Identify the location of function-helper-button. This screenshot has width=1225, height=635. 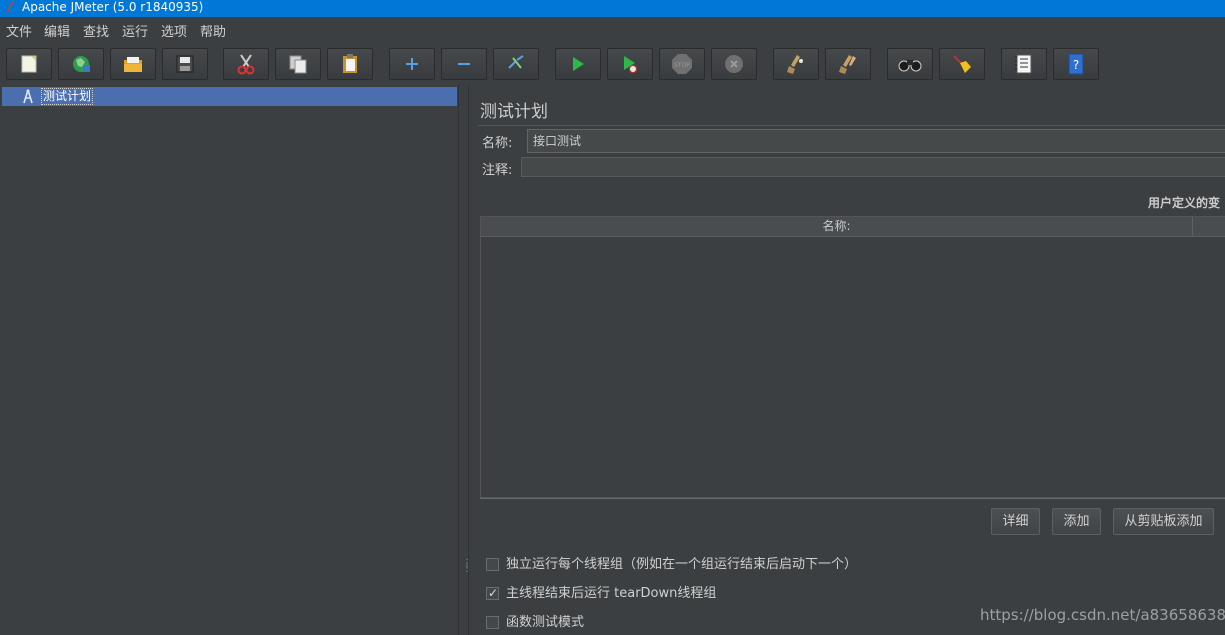
(1024, 64).